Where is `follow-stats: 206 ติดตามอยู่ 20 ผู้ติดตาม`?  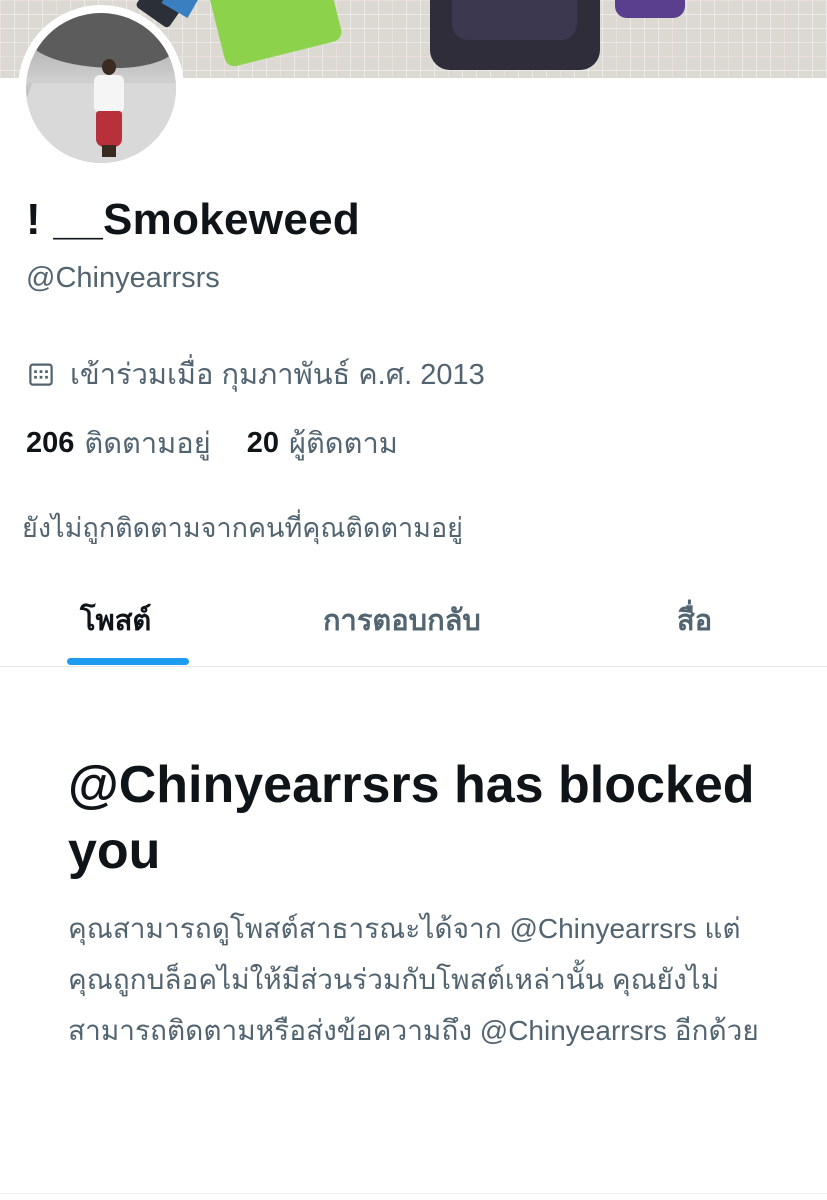 follow-stats: 206 ติดตามอยู่ 20 ผู้ติดตาม is located at coordinates (212, 443).